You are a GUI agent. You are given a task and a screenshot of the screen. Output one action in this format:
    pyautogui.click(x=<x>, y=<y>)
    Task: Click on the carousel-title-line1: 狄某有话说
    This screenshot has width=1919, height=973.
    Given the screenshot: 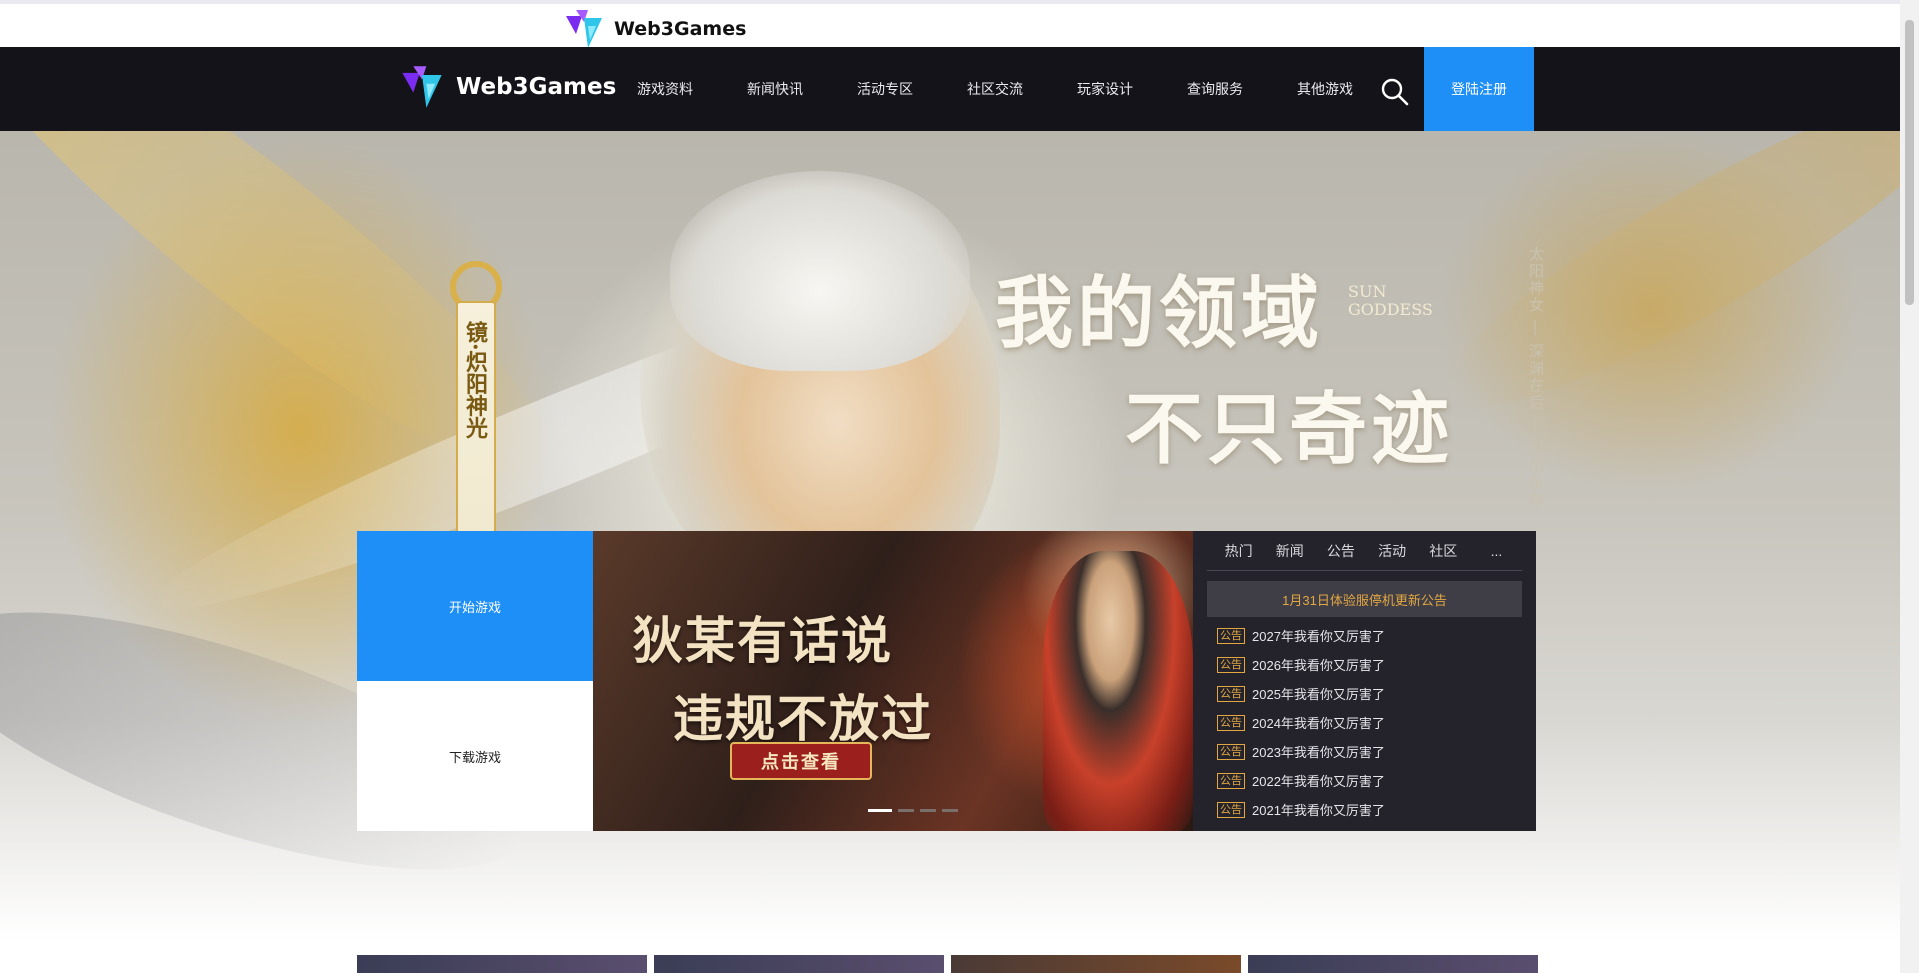 What is the action you would take?
    pyautogui.click(x=763, y=640)
    